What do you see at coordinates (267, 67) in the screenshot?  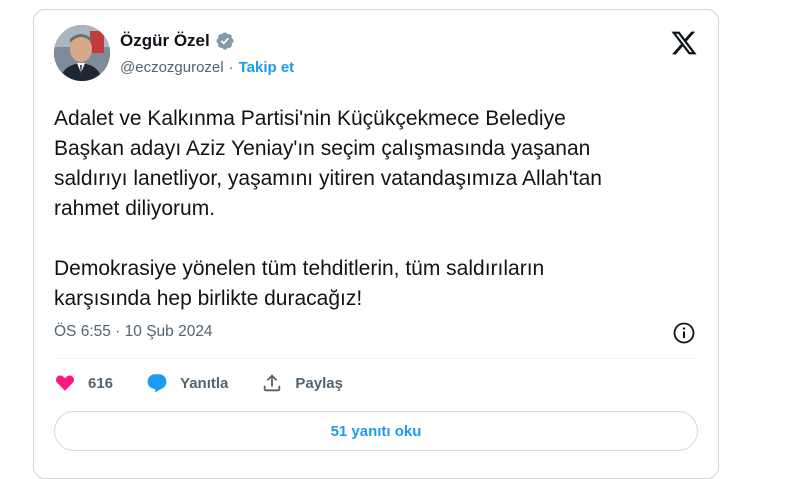 I see `follow-button: Takip et` at bounding box center [267, 67].